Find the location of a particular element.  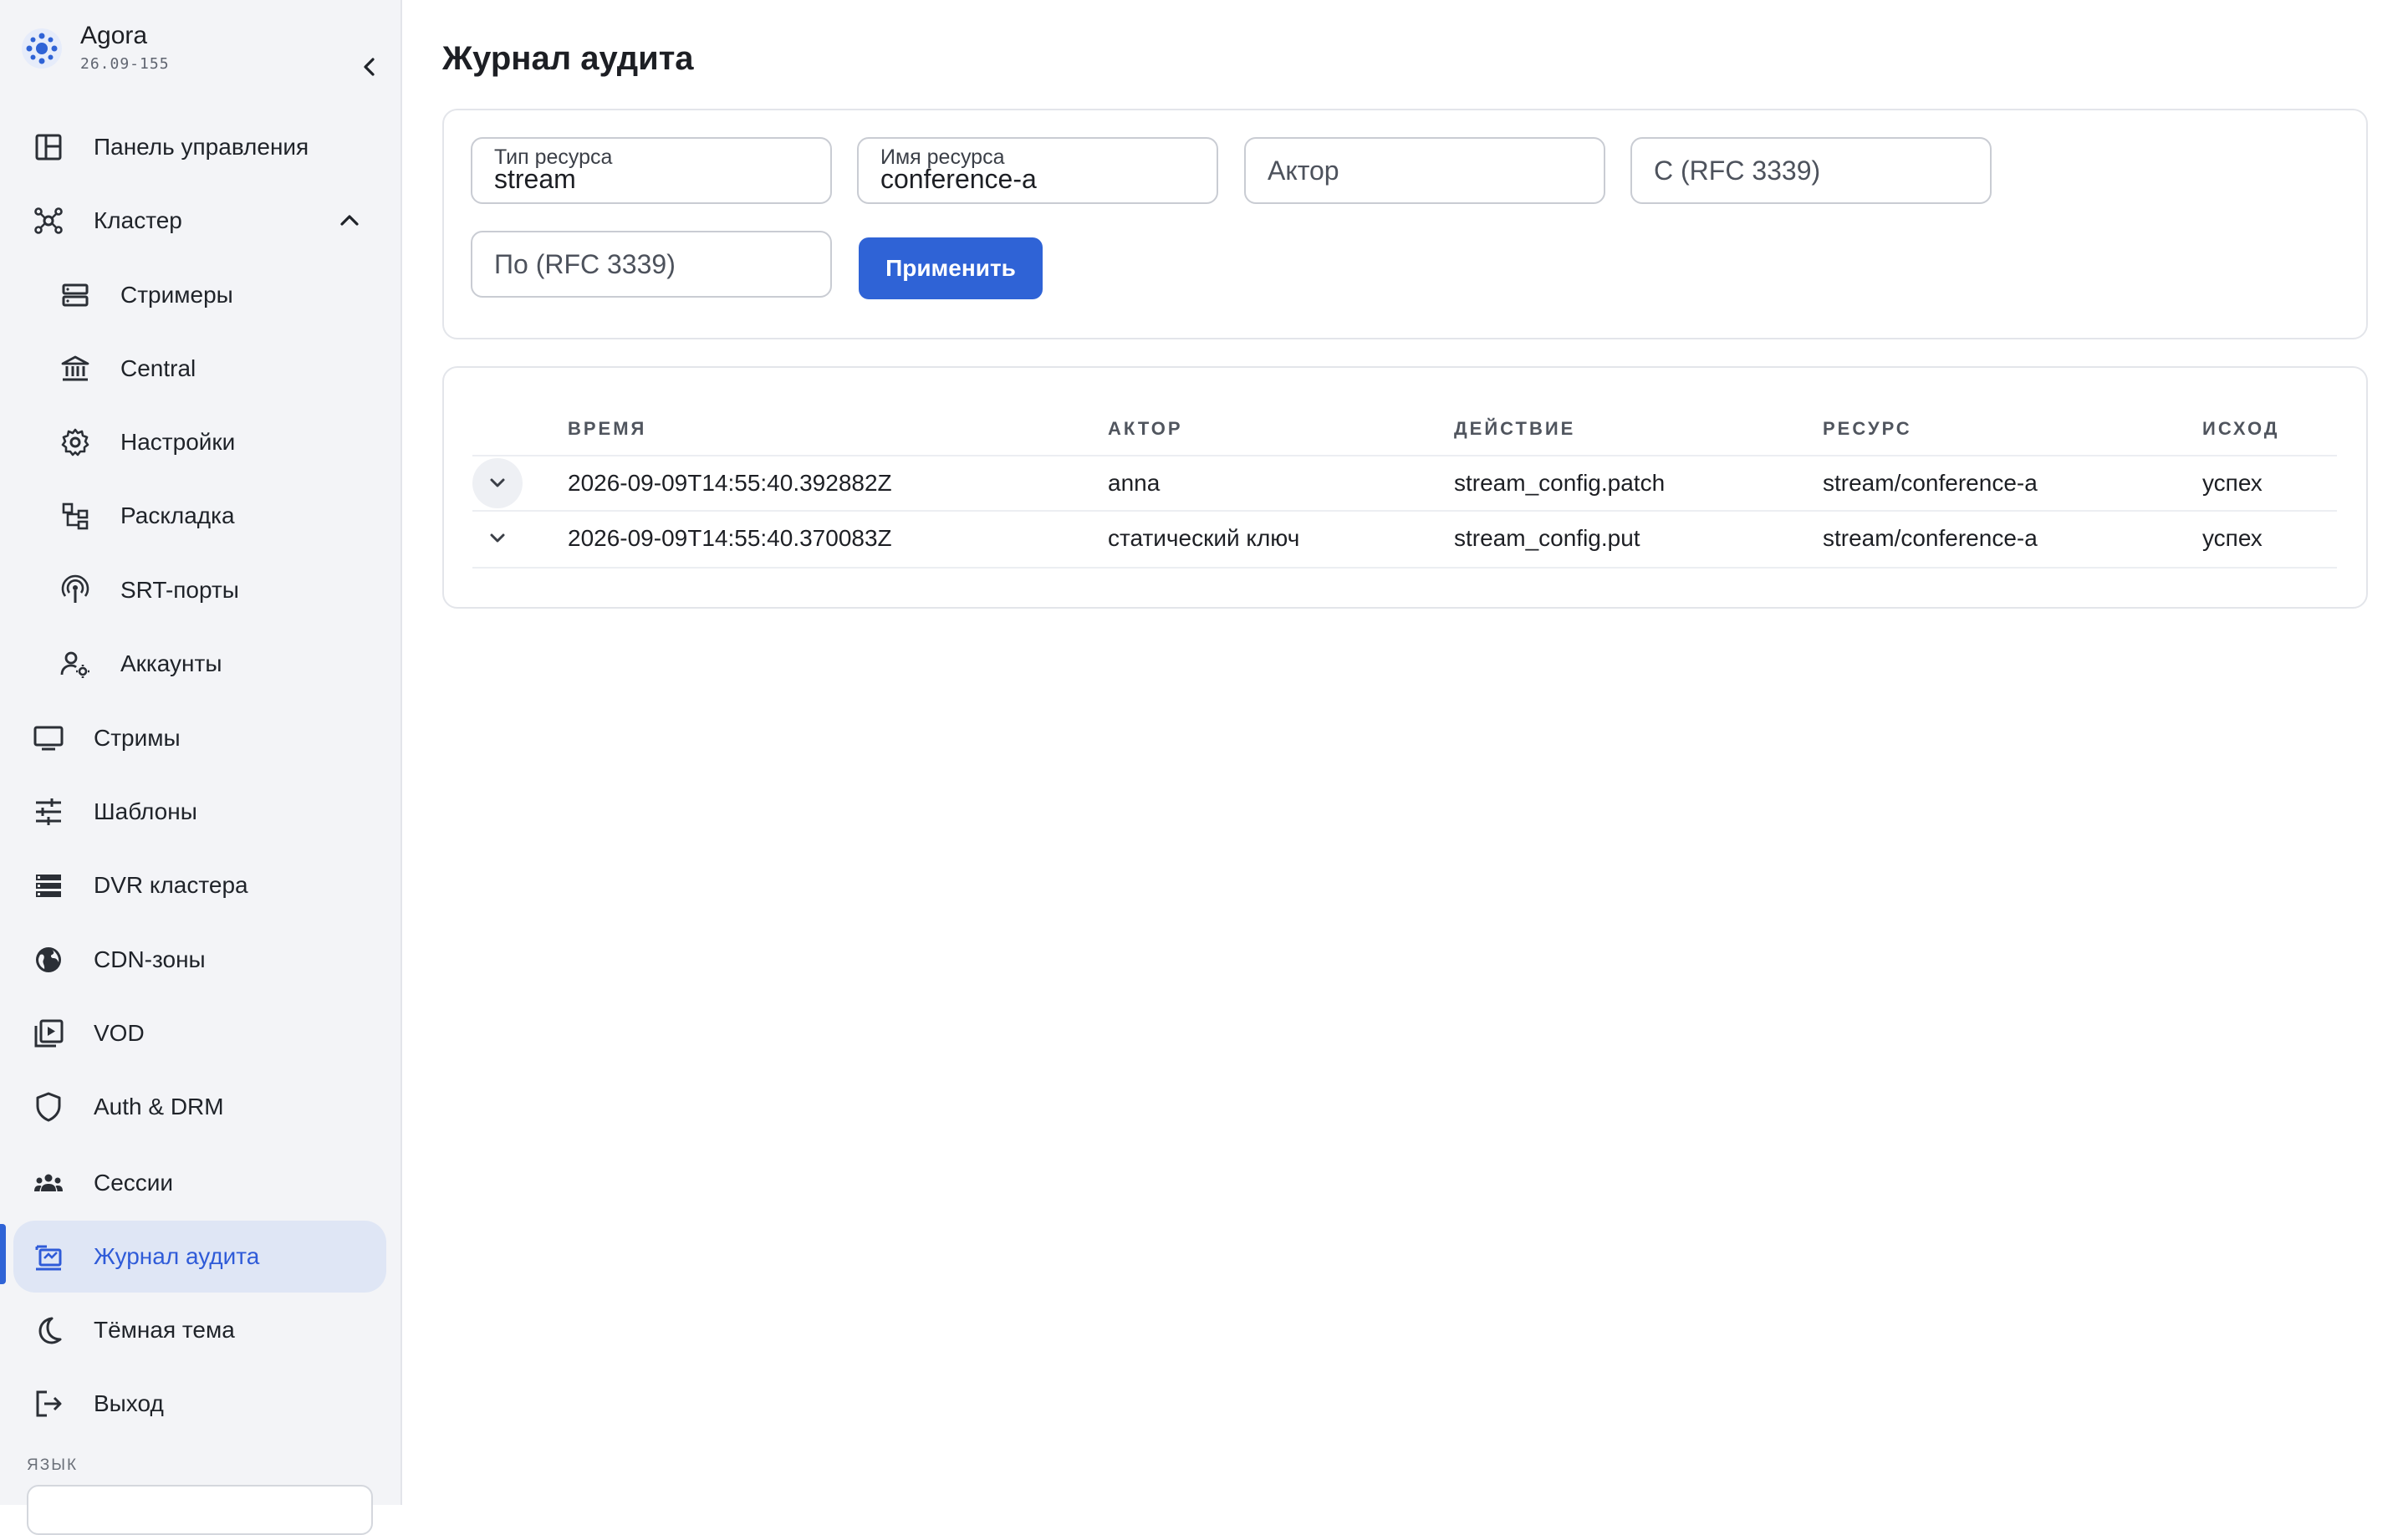

sidebar-item-label: Шаблоны is located at coordinates (145, 811).